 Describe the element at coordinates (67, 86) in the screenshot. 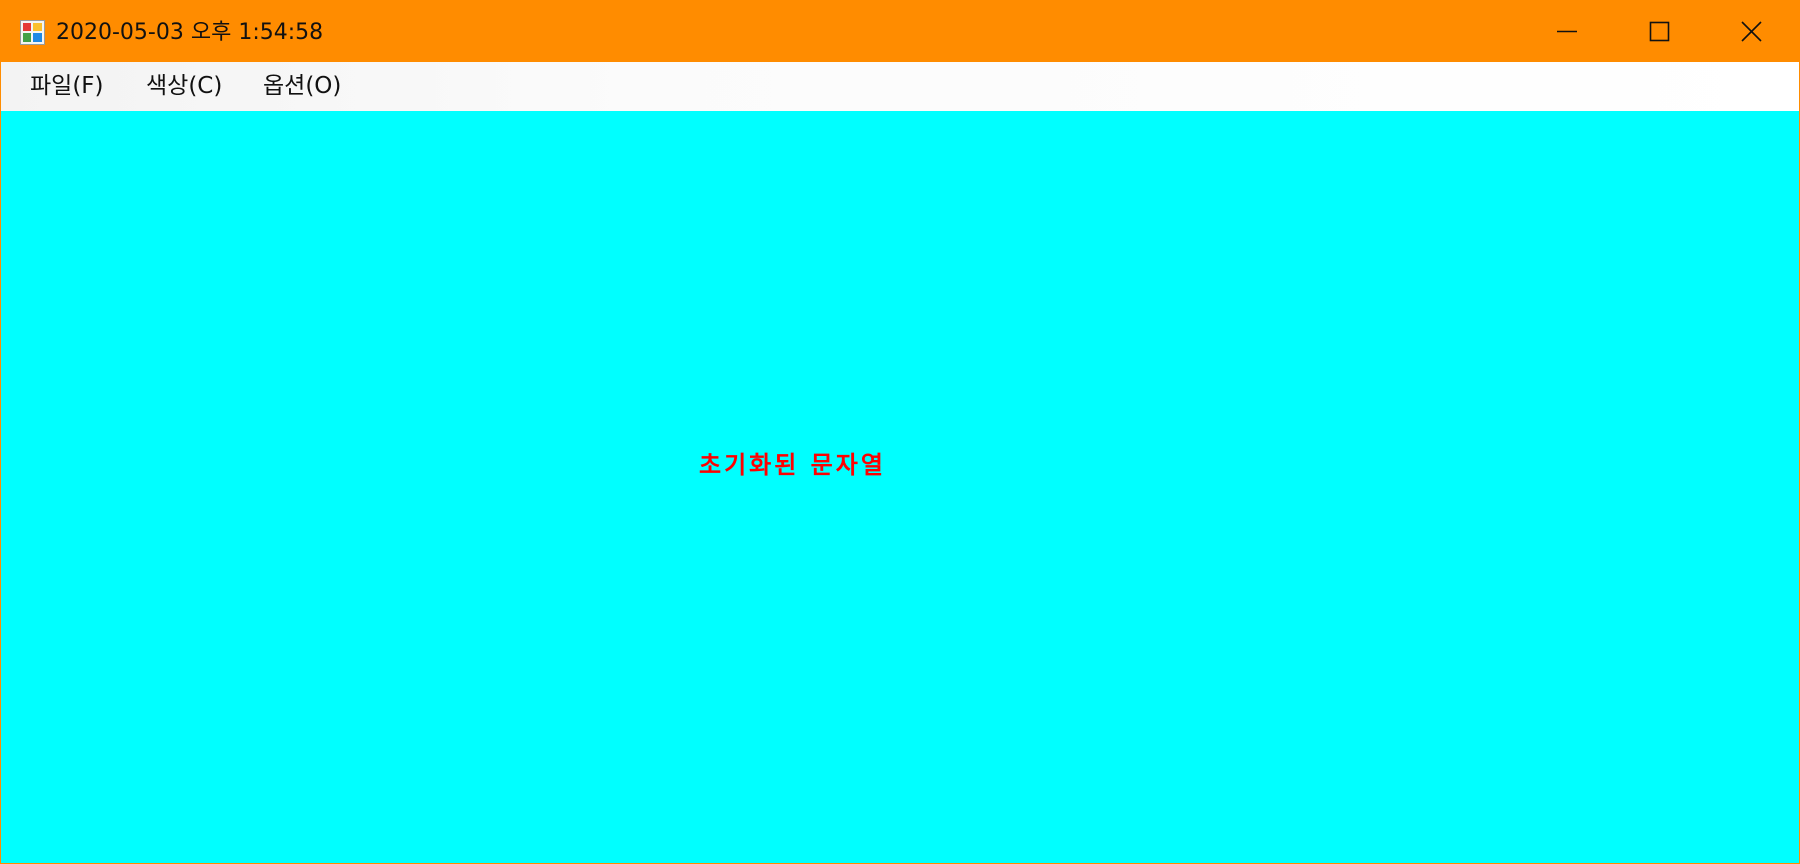

I see `menu-file: 파일(F)` at that location.